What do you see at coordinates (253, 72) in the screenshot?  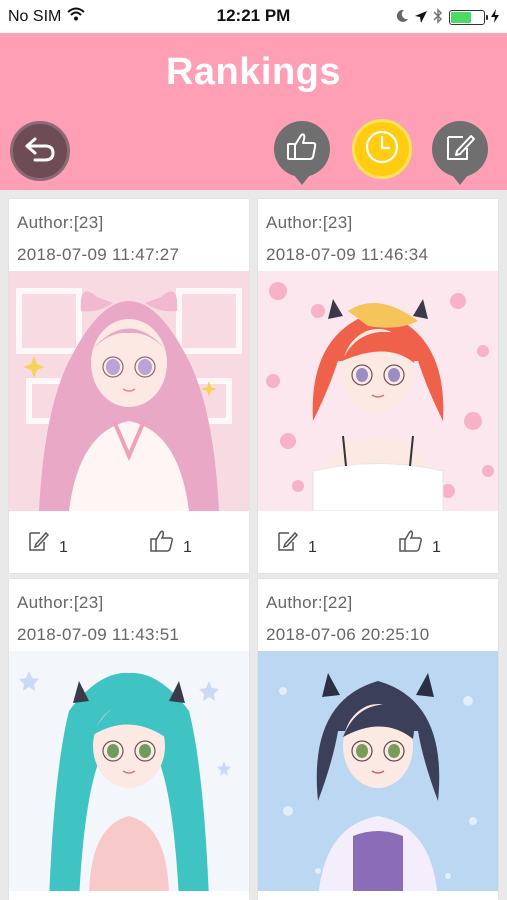 I see `page-title: Rankings` at bounding box center [253, 72].